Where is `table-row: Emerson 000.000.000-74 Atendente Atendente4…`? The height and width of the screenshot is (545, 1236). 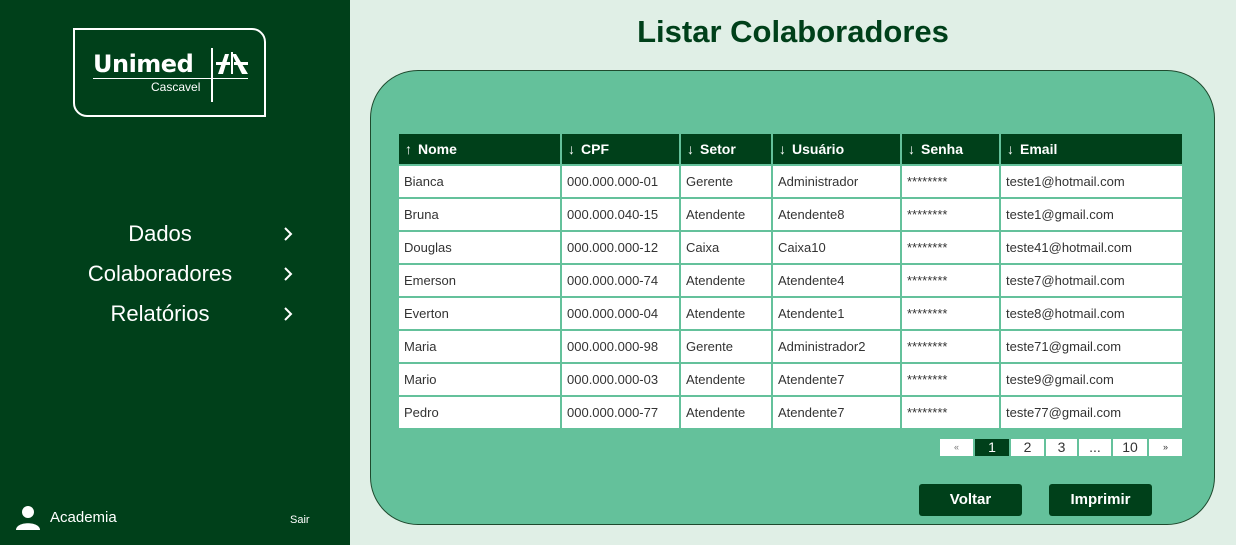
table-row: Emerson 000.000.000-74 Atendente Atendente4… is located at coordinates (790, 280).